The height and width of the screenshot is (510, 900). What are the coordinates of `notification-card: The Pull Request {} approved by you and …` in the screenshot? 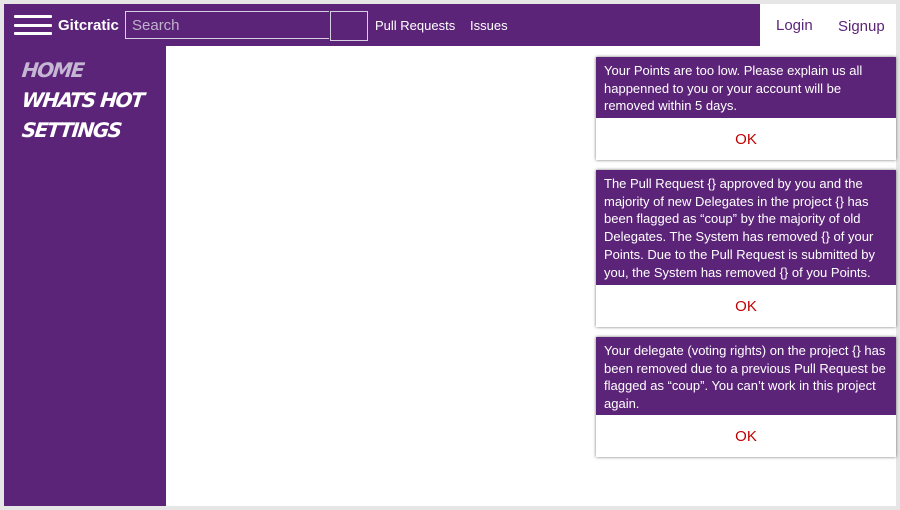 It's located at (746, 248).